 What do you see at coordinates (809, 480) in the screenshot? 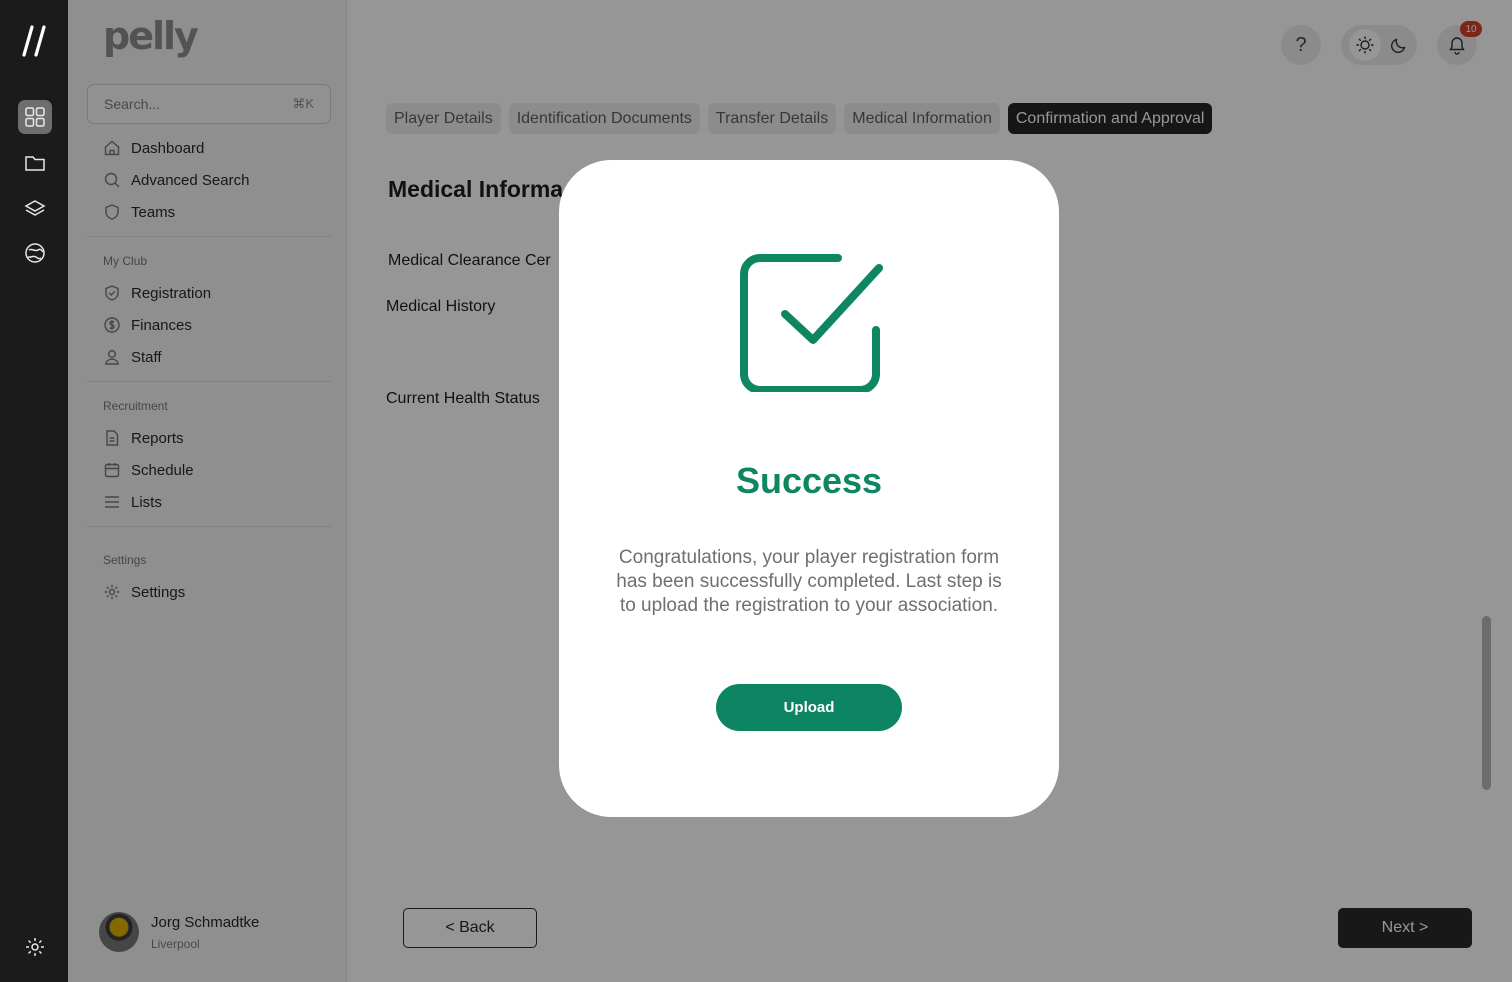
I see `modal-title: Success` at bounding box center [809, 480].